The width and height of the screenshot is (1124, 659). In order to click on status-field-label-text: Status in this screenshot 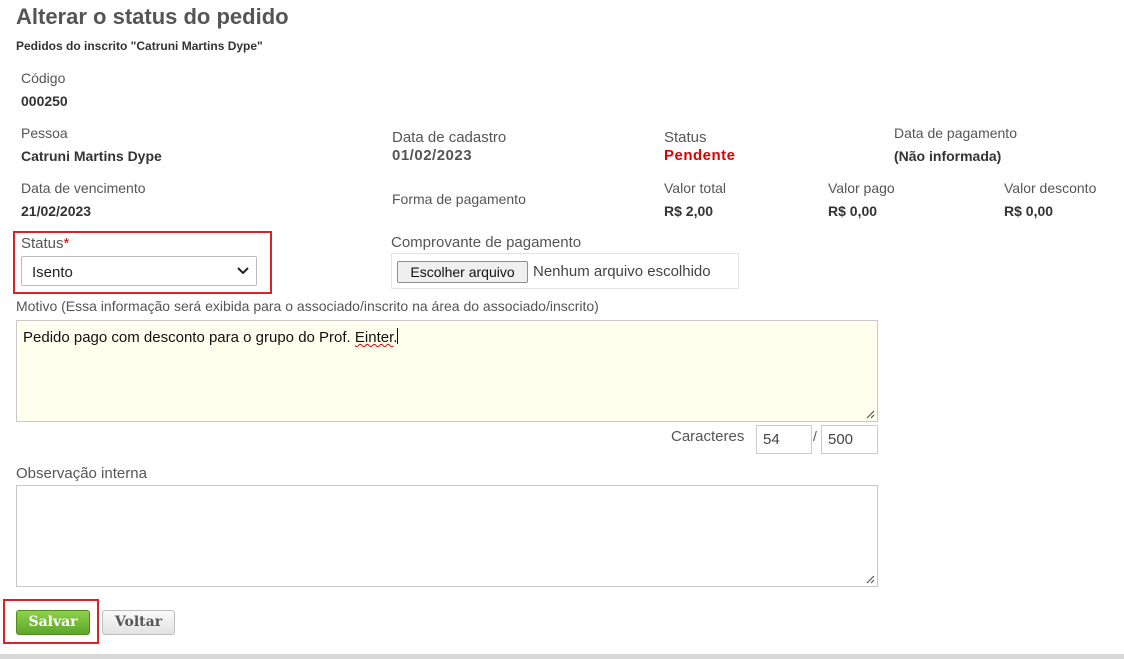, I will do `click(42, 243)`.